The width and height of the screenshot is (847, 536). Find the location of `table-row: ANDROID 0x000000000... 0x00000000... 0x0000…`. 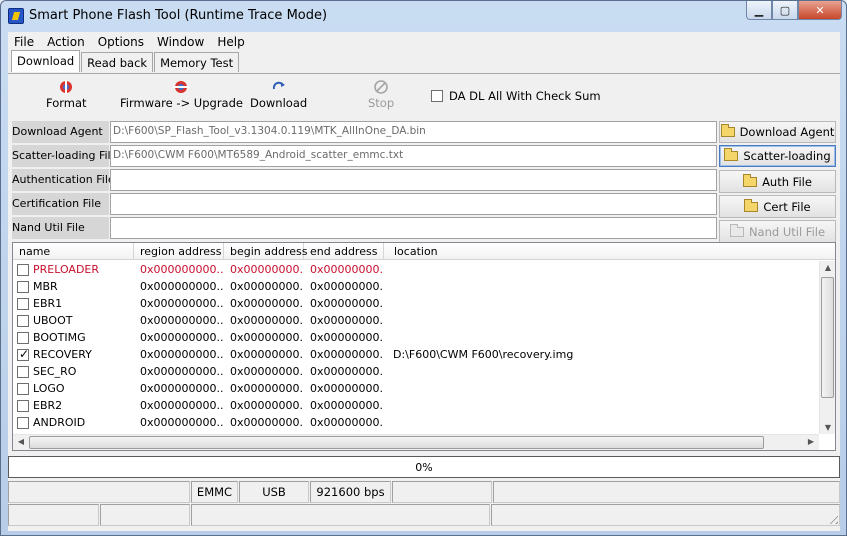

table-row: ANDROID 0x000000000... 0x00000000... 0x0000… is located at coordinates (416, 422).